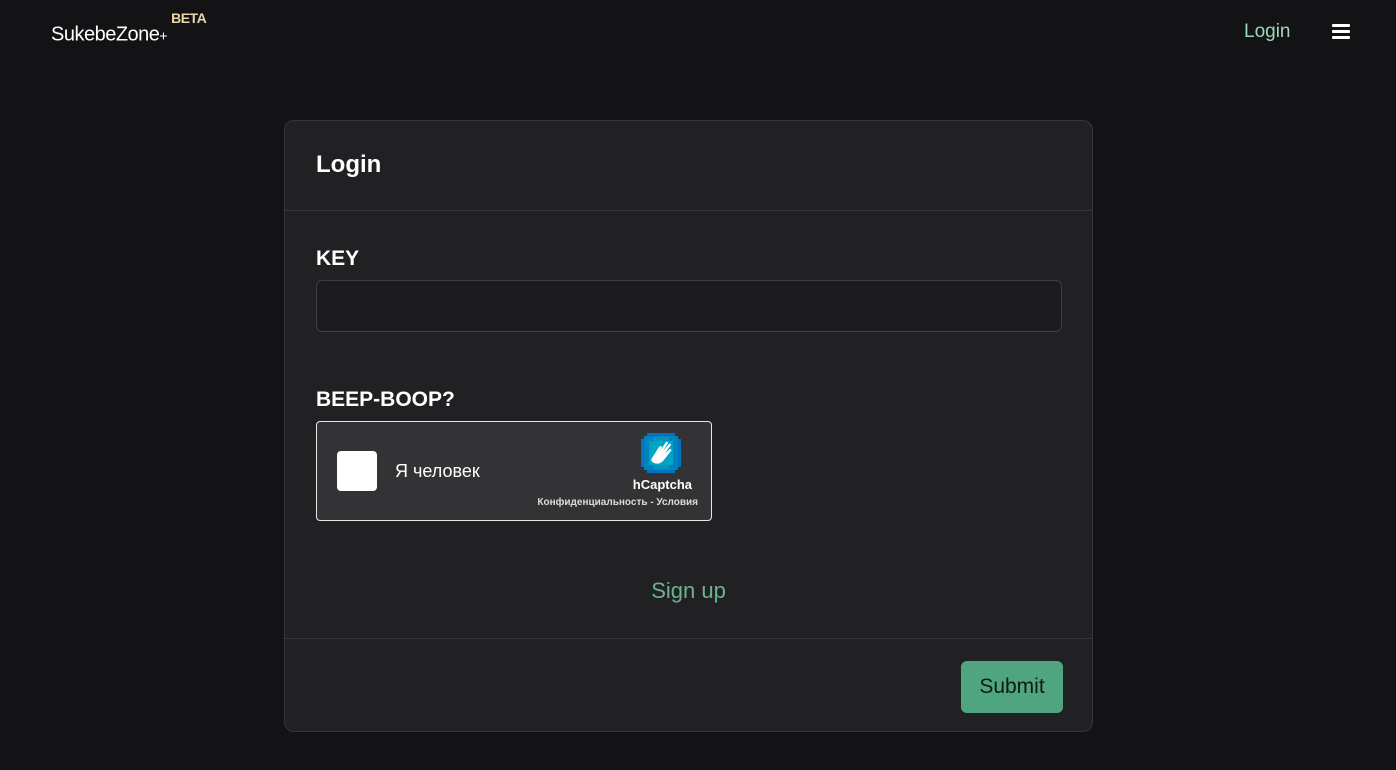  I want to click on brand-logo-link: SukebeZone+BETA, so click(129, 28).